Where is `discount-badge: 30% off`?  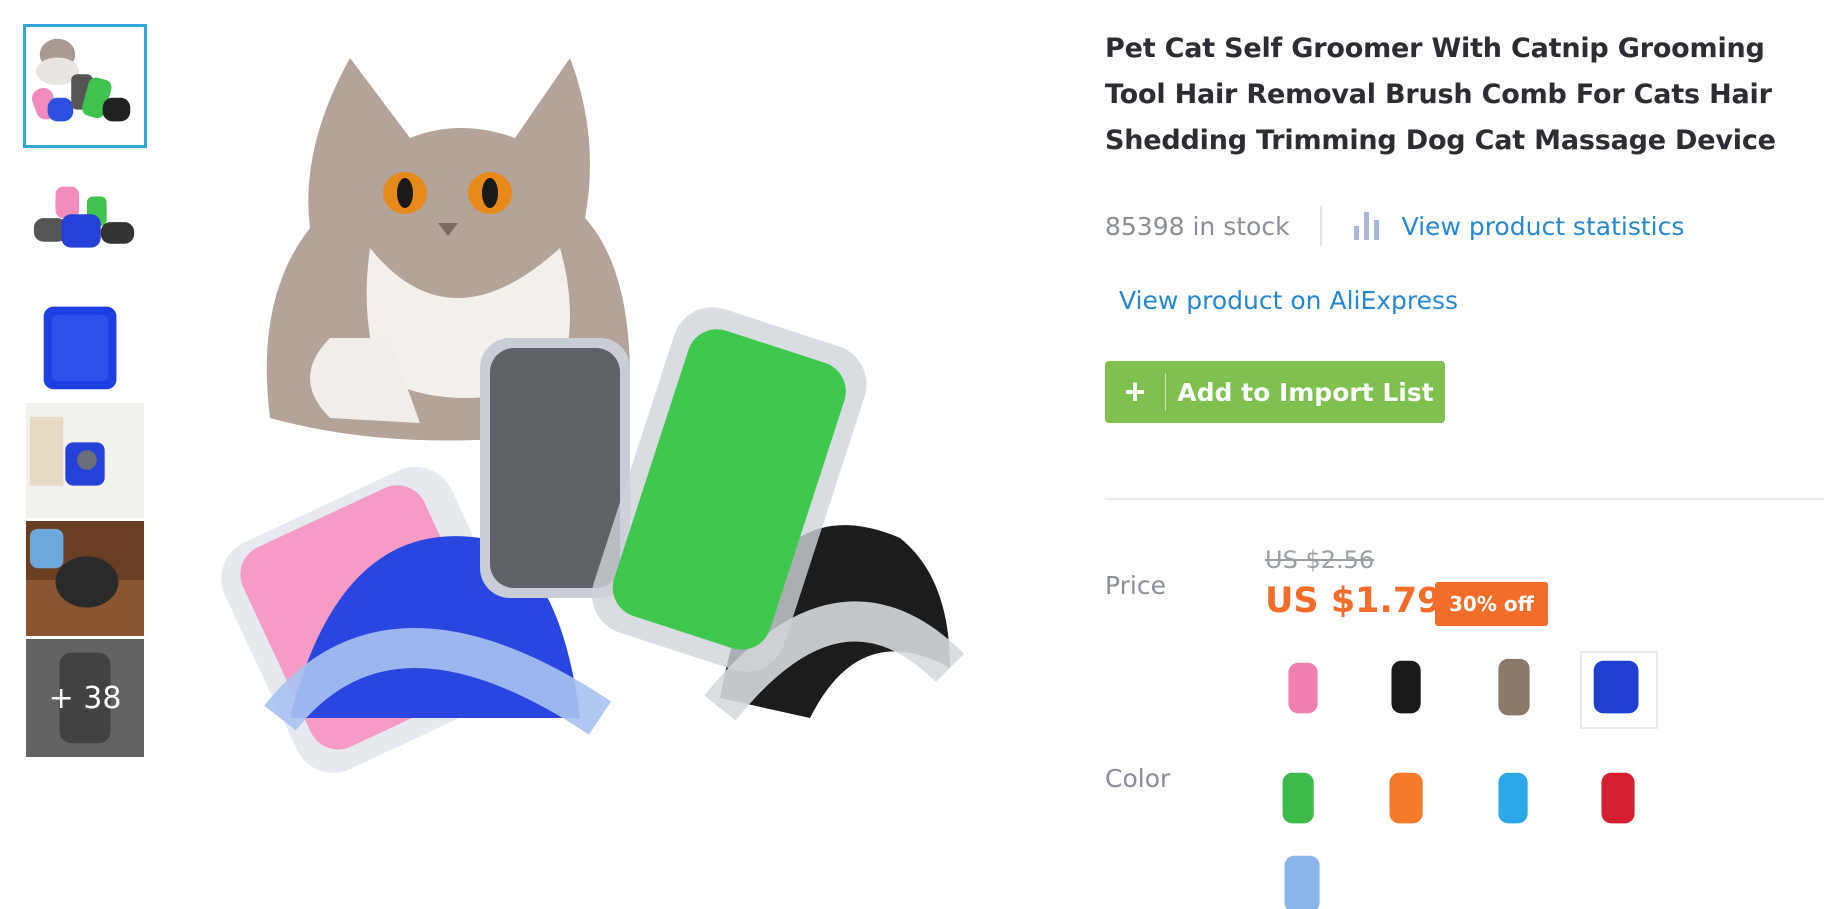
discount-badge: 30% off is located at coordinates (1491, 604).